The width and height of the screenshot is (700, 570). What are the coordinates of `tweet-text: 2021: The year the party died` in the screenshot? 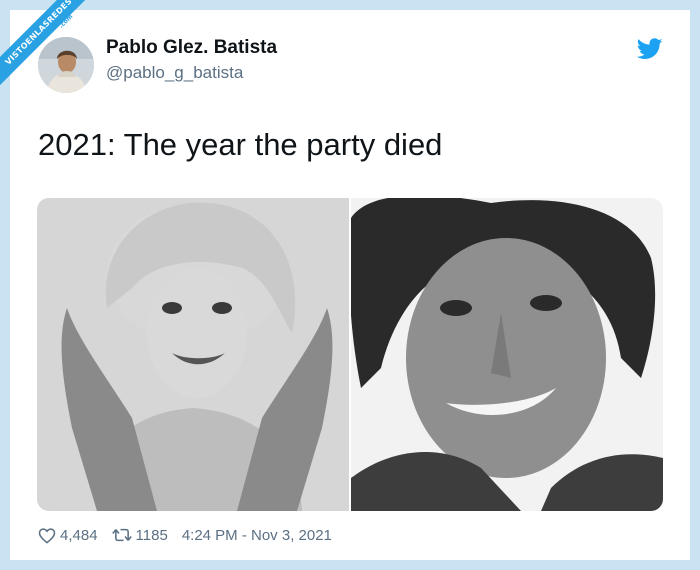 It's located at (240, 144).